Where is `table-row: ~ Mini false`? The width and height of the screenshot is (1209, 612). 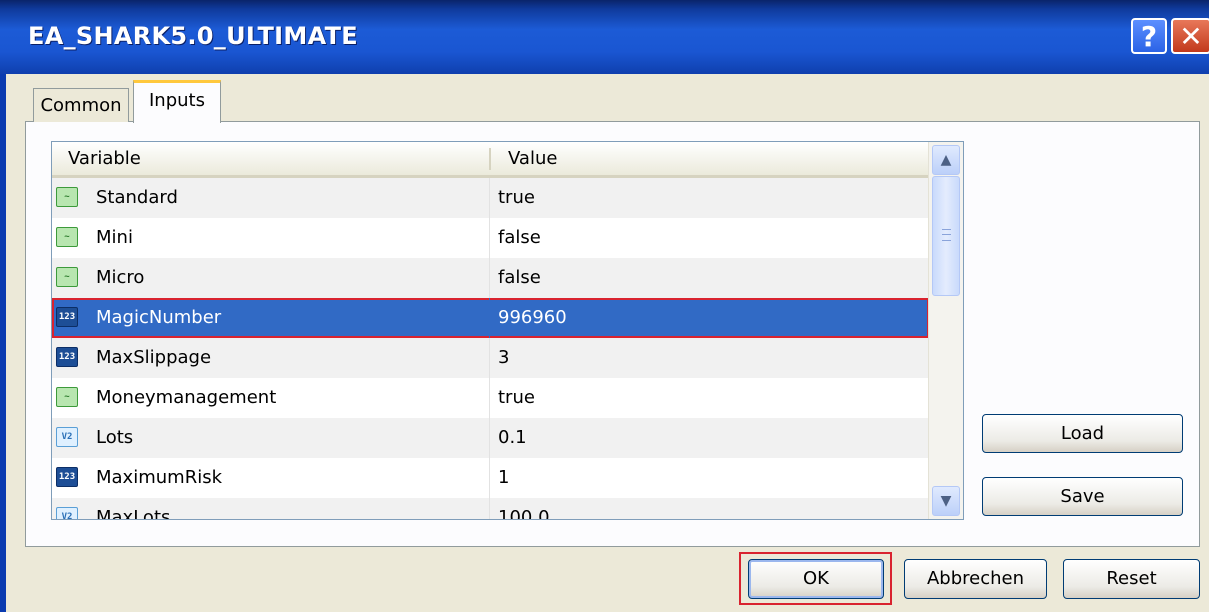 table-row: ~ Mini false is located at coordinates (490, 238).